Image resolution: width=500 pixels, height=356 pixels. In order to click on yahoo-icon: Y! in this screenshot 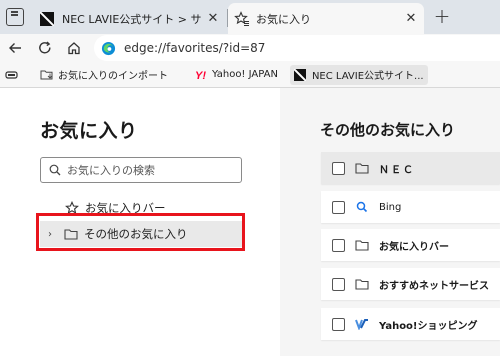, I will do `click(200, 75)`.